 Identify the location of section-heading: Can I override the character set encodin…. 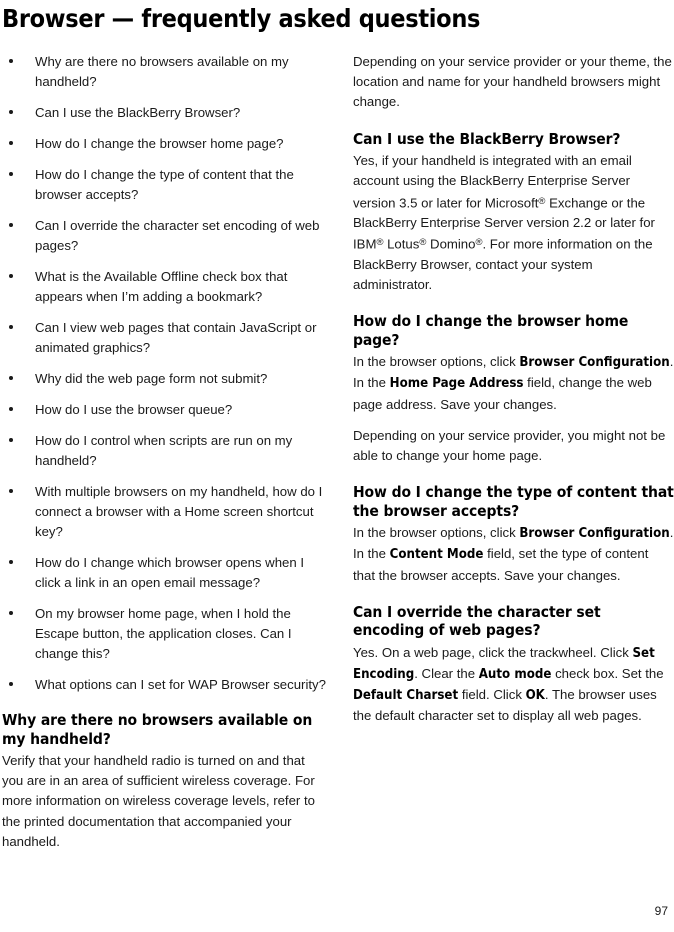
(476, 621).